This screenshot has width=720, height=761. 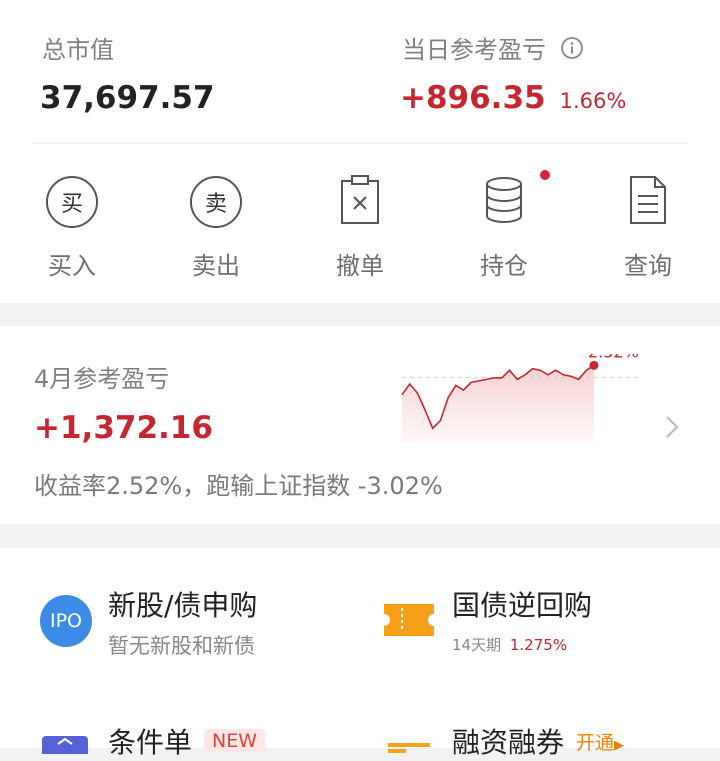 I want to click on margin-title: 融资融券, so click(x=508, y=742).